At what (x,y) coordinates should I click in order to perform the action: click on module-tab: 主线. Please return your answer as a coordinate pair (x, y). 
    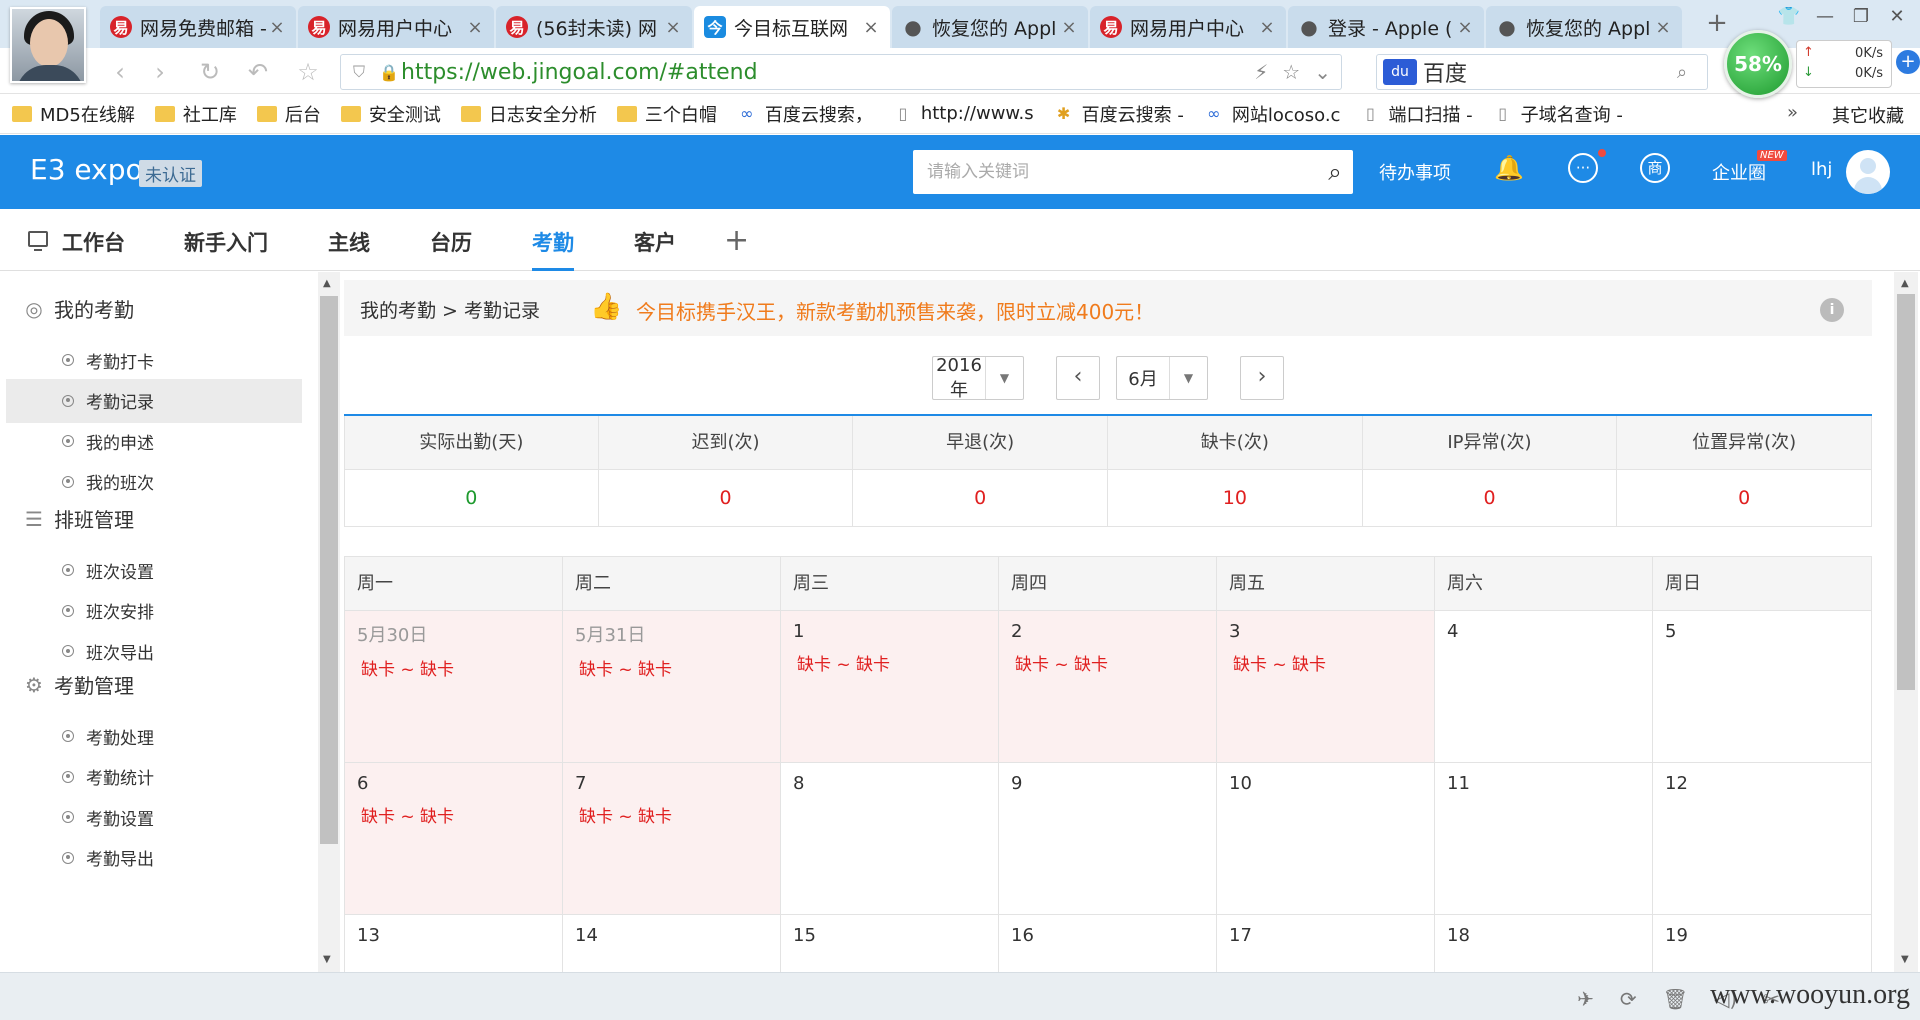
    Looking at the image, I should click on (349, 249).